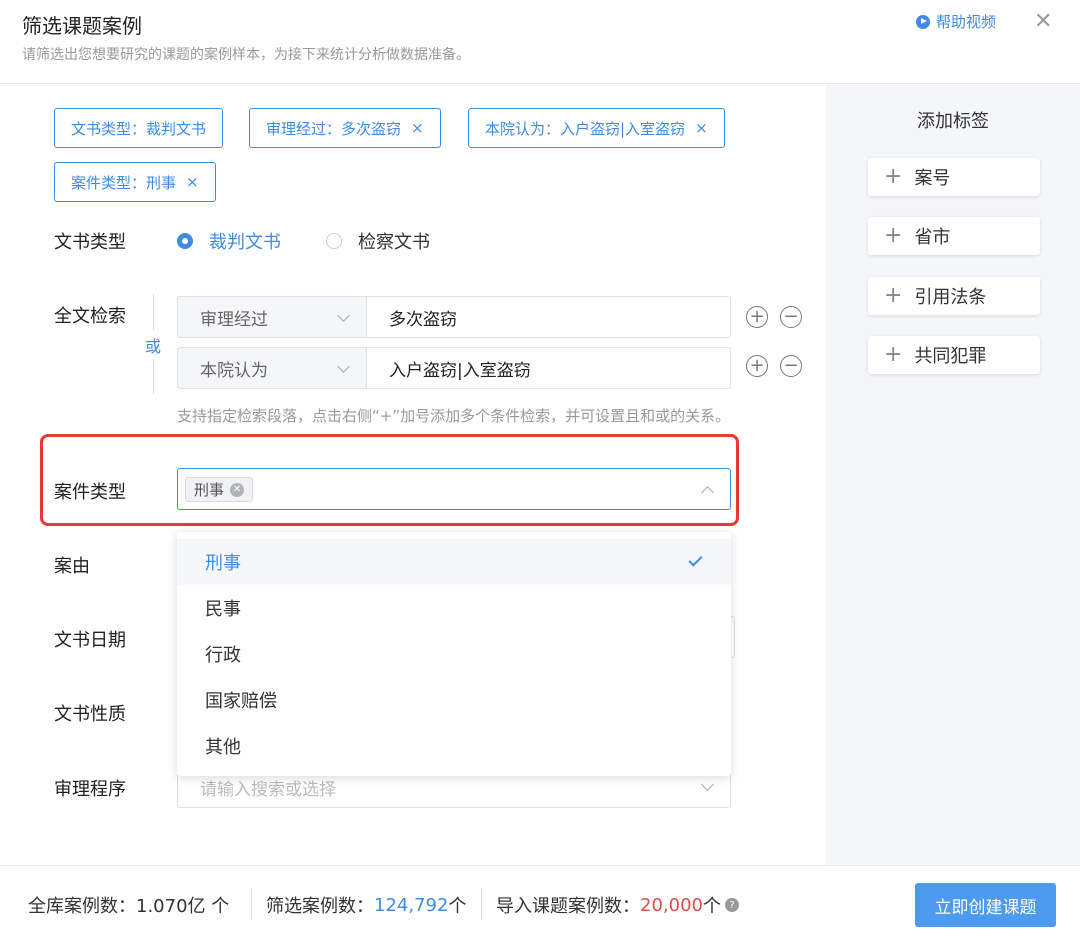  Describe the element at coordinates (954, 177) in the screenshot. I see `add-tag-case-number-button: + 案号` at that location.